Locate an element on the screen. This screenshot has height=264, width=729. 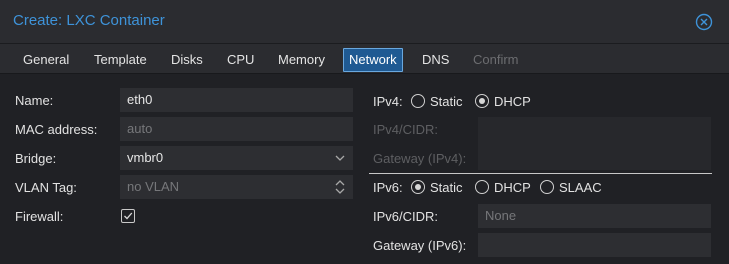
checkmark-icon is located at coordinates (128, 216).